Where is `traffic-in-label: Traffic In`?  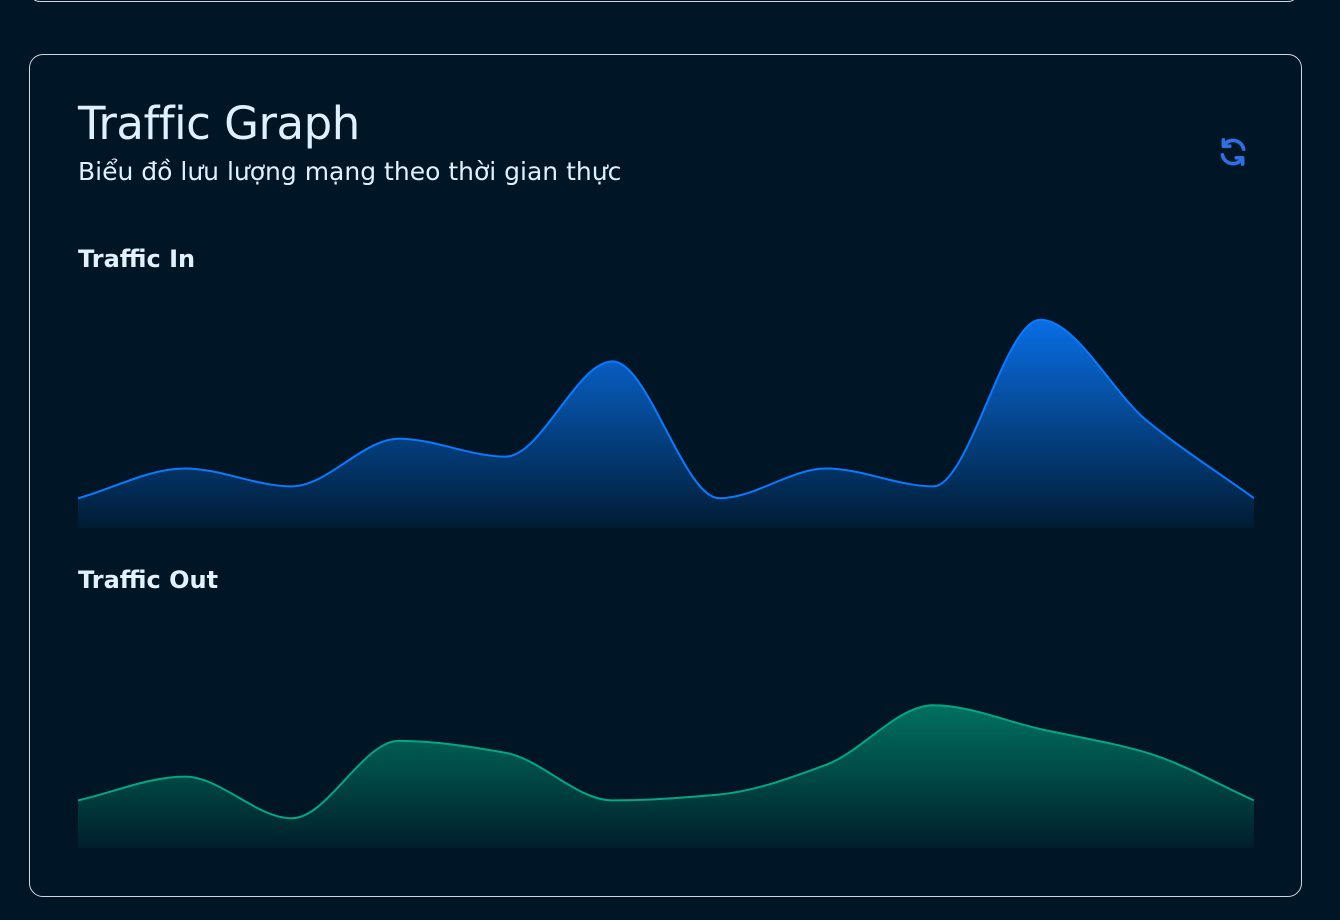
traffic-in-label: Traffic In is located at coordinates (137, 259).